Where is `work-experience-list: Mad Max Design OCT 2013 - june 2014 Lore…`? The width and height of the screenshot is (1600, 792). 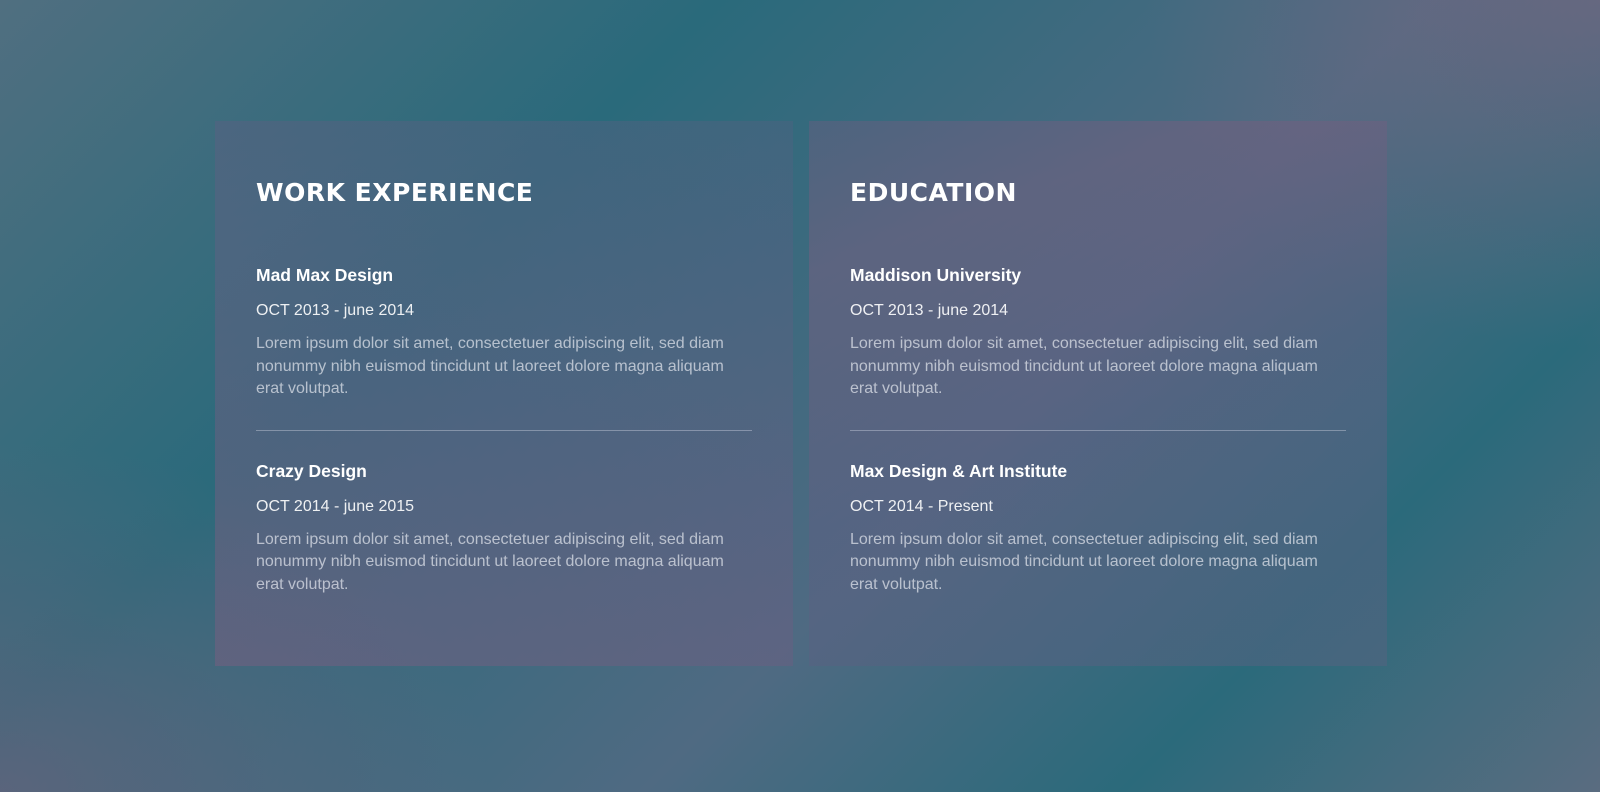
work-experience-list: Mad Max Design OCT 2013 - june 2014 Lore… is located at coordinates (504, 430).